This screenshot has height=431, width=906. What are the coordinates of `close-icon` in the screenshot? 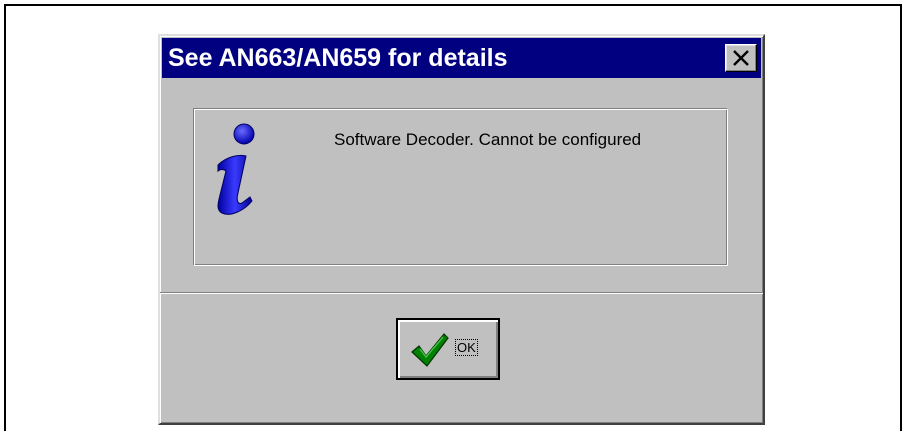 It's located at (741, 58).